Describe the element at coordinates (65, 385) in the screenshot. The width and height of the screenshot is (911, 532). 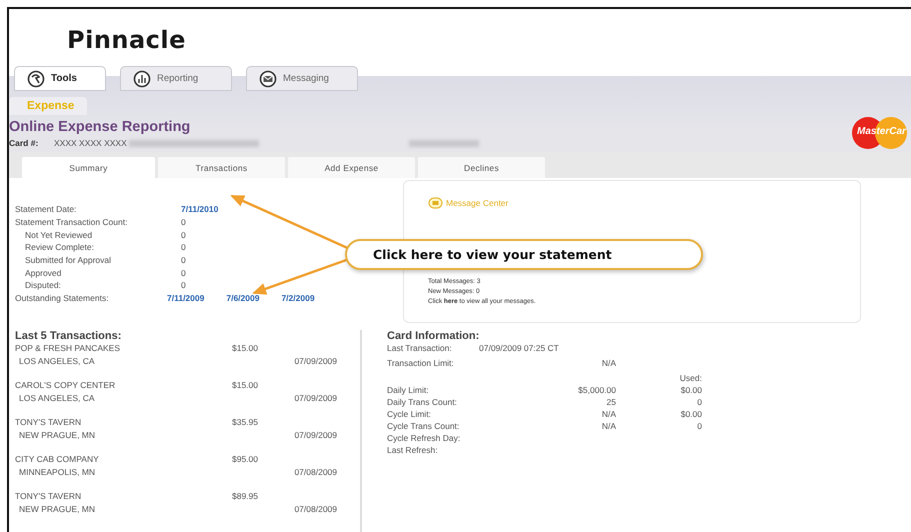
I see `merchant-name: CAROL'S COPY CENTER` at that location.